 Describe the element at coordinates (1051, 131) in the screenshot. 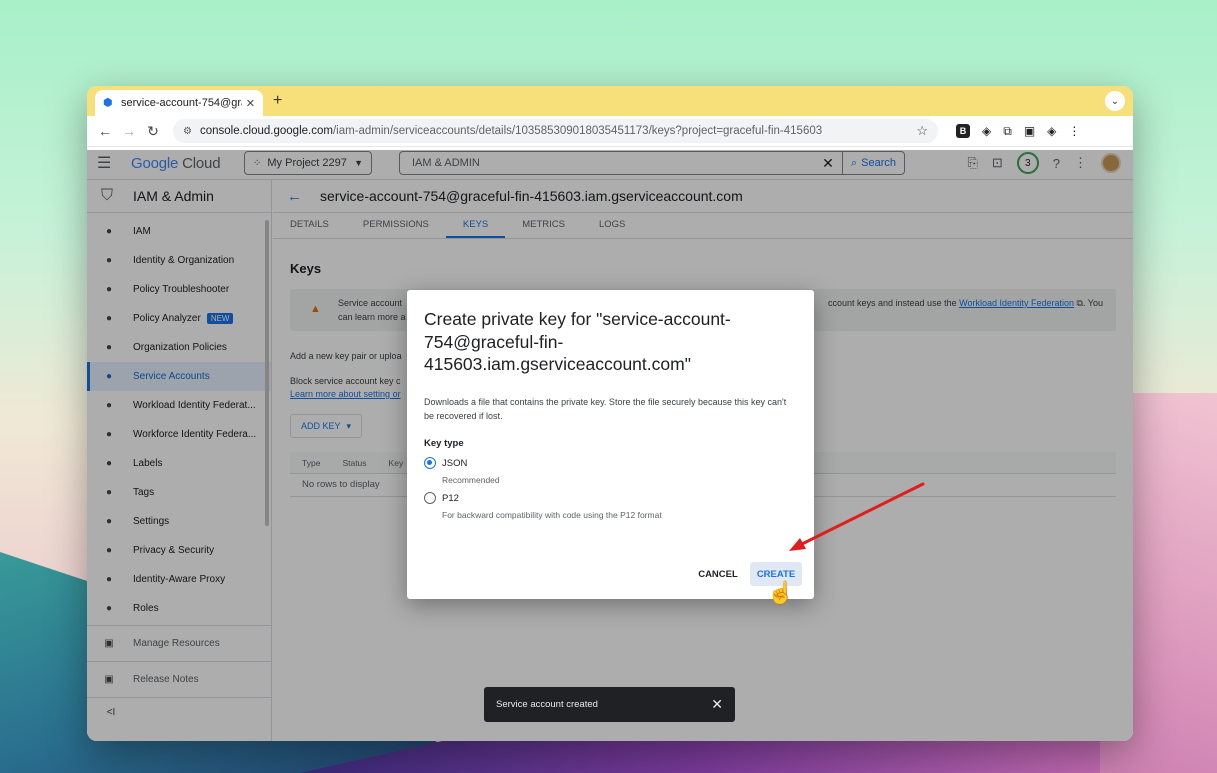

I see `profile-extension-icon: ◈` at that location.